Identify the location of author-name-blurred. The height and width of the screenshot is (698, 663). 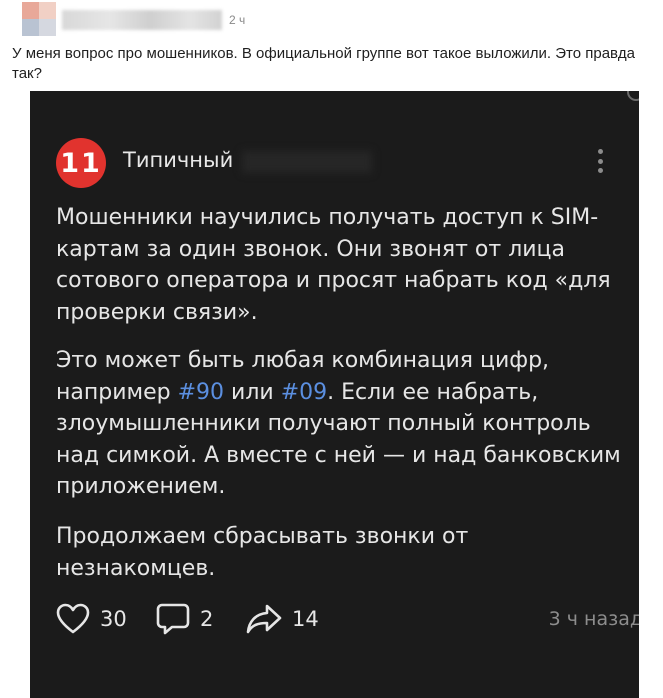
(142, 20).